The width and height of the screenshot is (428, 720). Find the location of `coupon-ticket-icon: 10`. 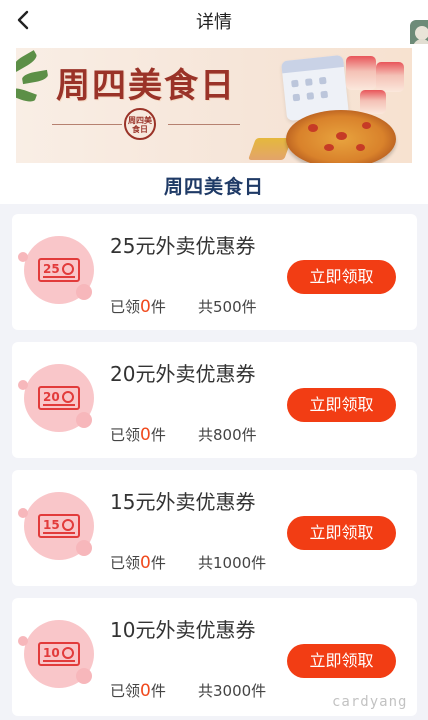

coupon-ticket-icon: 10 is located at coordinates (56, 654).